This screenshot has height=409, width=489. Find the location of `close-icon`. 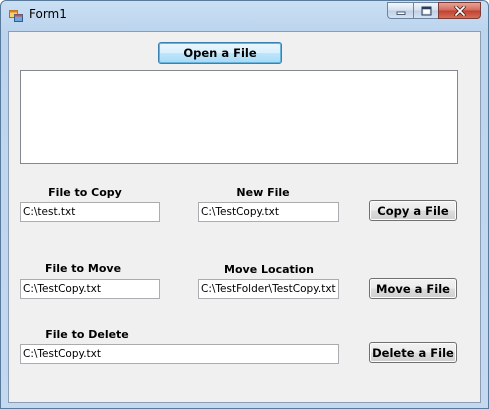

close-icon is located at coordinates (459, 10).